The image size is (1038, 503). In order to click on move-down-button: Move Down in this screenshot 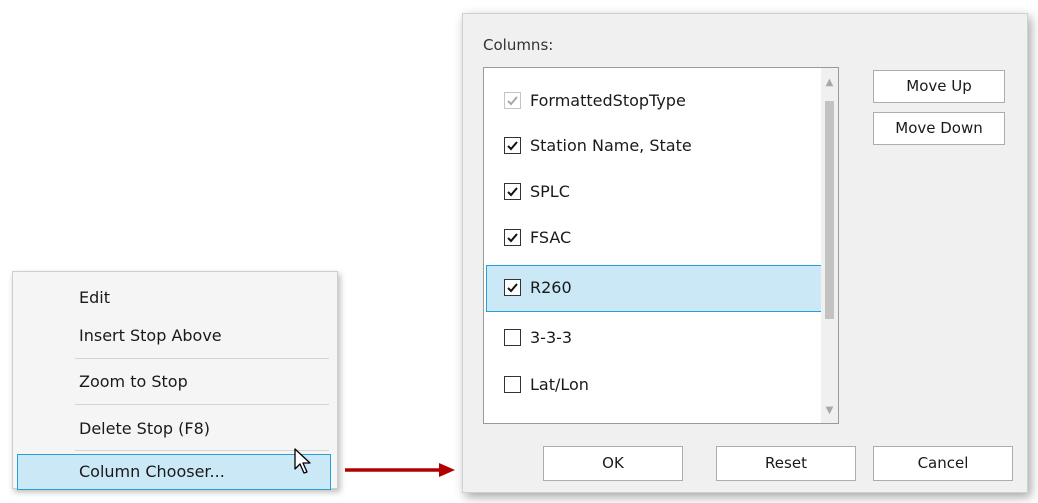, I will do `click(939, 128)`.